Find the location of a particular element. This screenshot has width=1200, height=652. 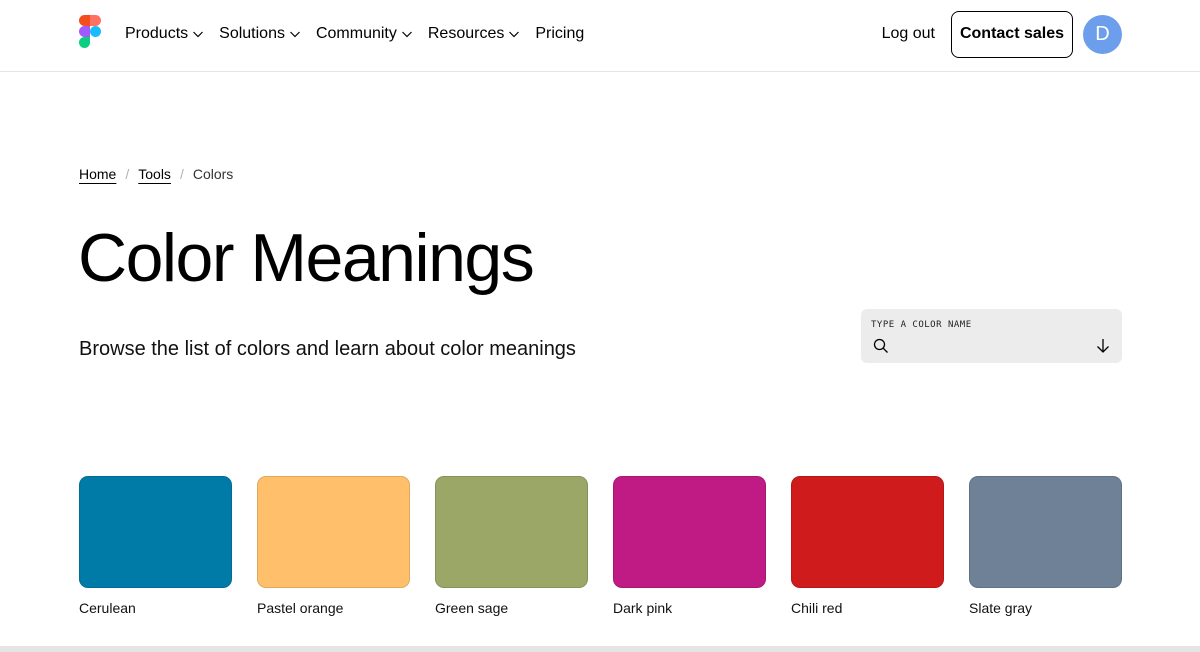

nav-label: Products is located at coordinates (157, 33).